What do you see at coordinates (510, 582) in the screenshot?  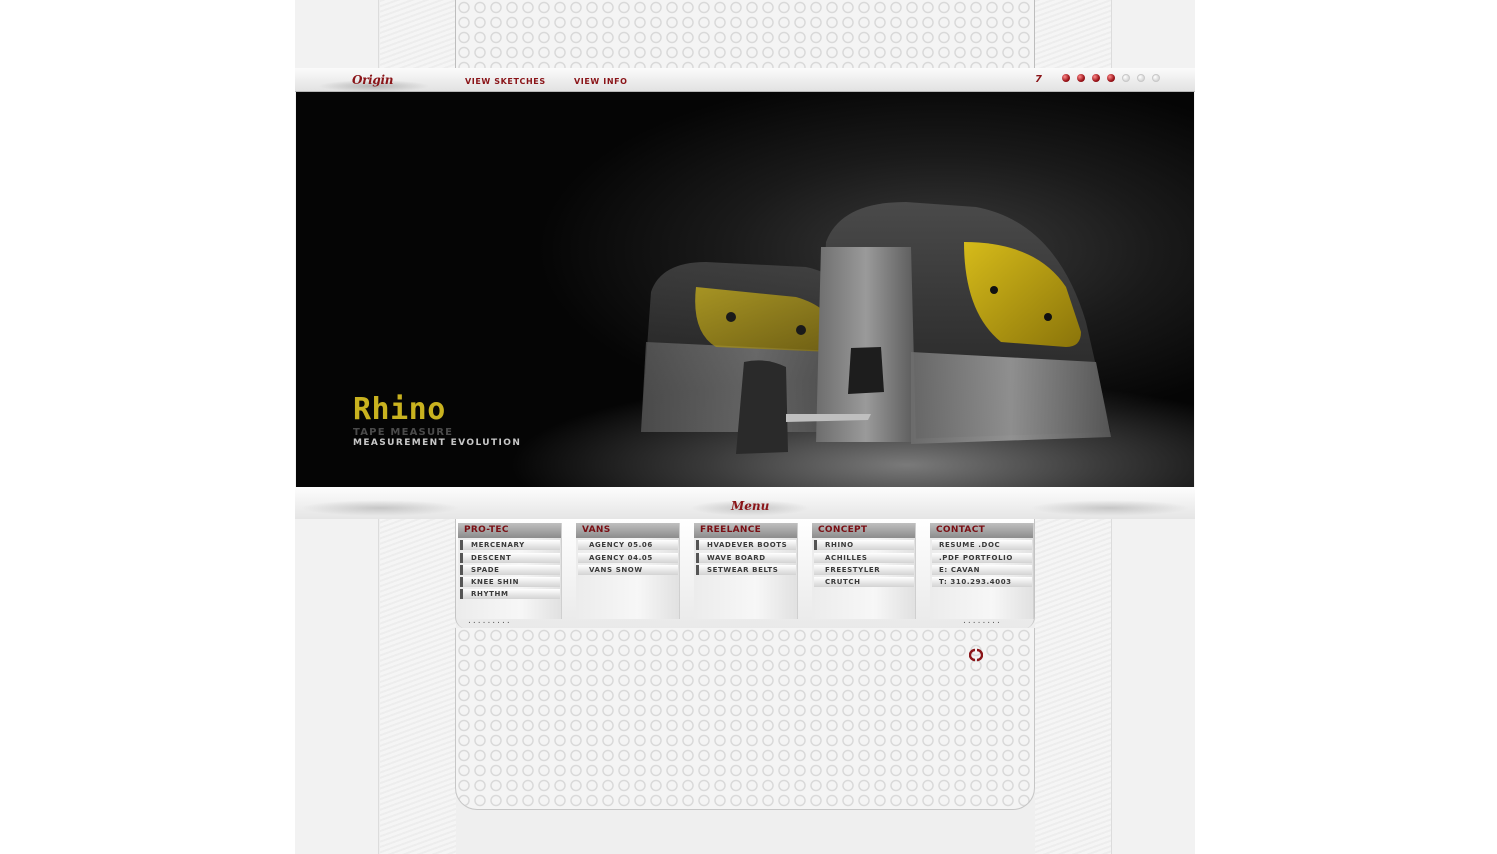 I see `menu-item-knee-shin: KNEE SHIN` at bounding box center [510, 582].